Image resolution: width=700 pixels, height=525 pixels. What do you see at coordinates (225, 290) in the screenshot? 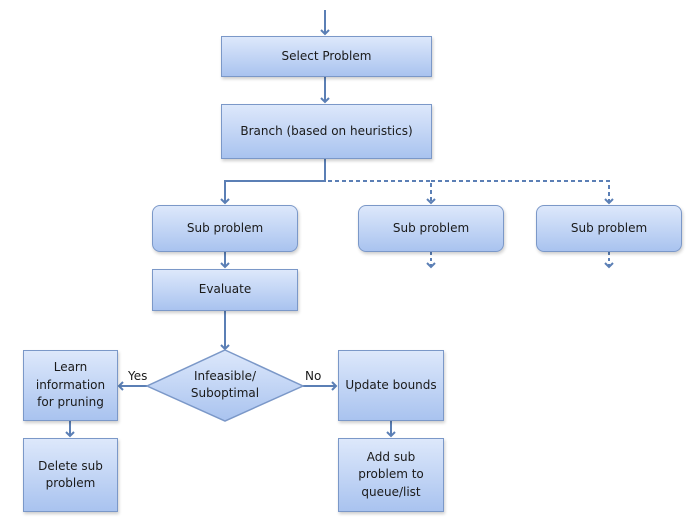
I see `evaluate-node: Evaluate` at bounding box center [225, 290].